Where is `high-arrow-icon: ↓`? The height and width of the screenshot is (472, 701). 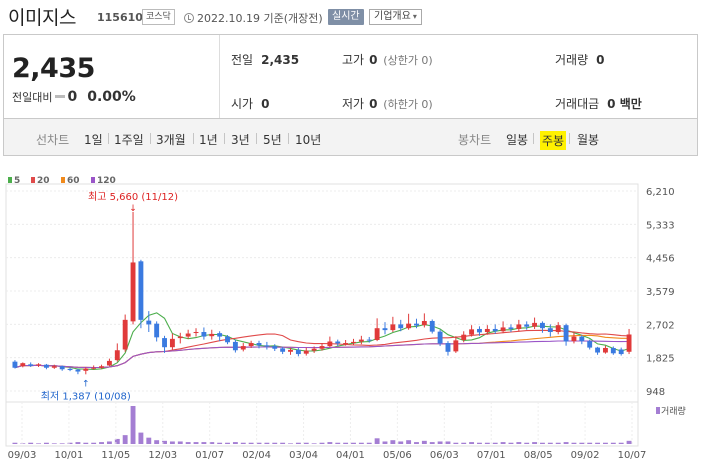
high-arrow-icon: ↓ is located at coordinates (133, 209).